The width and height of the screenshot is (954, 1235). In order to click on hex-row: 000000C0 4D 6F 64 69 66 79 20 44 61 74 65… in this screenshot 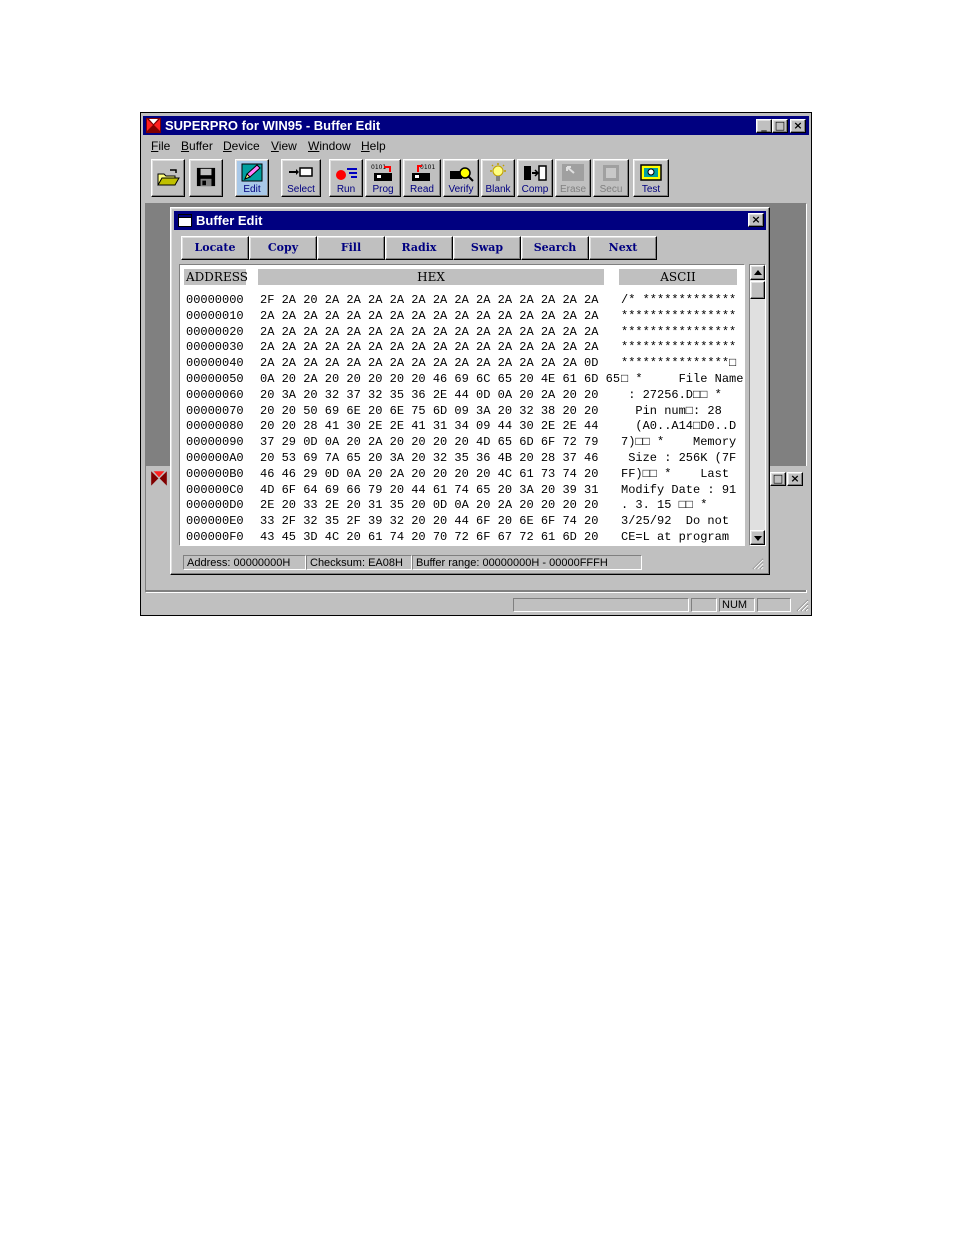, I will do `click(462, 491)`.